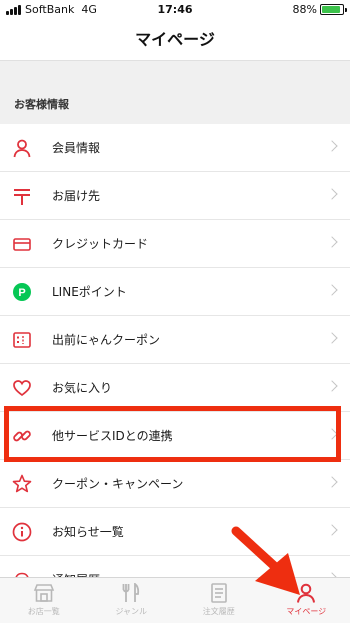  Describe the element at coordinates (22, 196) in the screenshot. I see `postal-mark-icon` at that location.